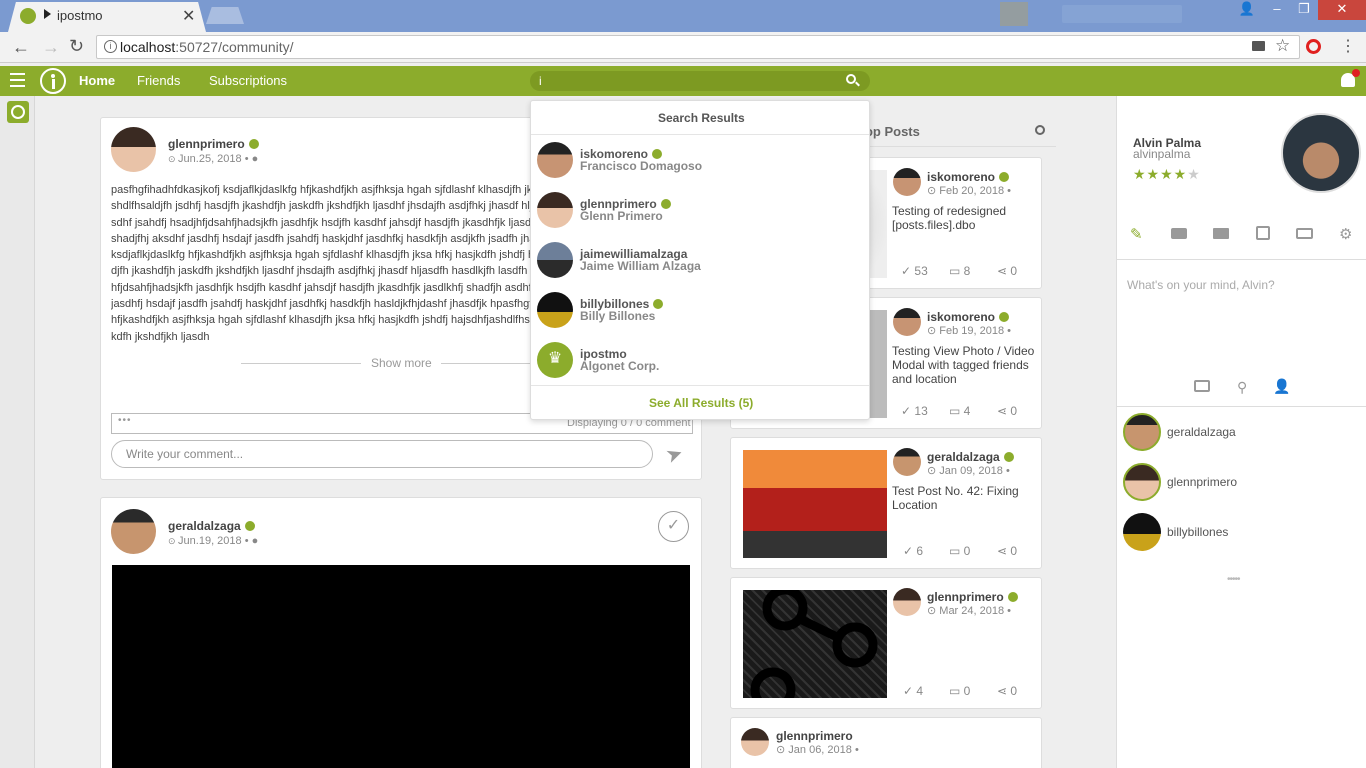 This screenshot has height=768, width=1366. I want to click on post-username: glennprimero, so click(213, 144).